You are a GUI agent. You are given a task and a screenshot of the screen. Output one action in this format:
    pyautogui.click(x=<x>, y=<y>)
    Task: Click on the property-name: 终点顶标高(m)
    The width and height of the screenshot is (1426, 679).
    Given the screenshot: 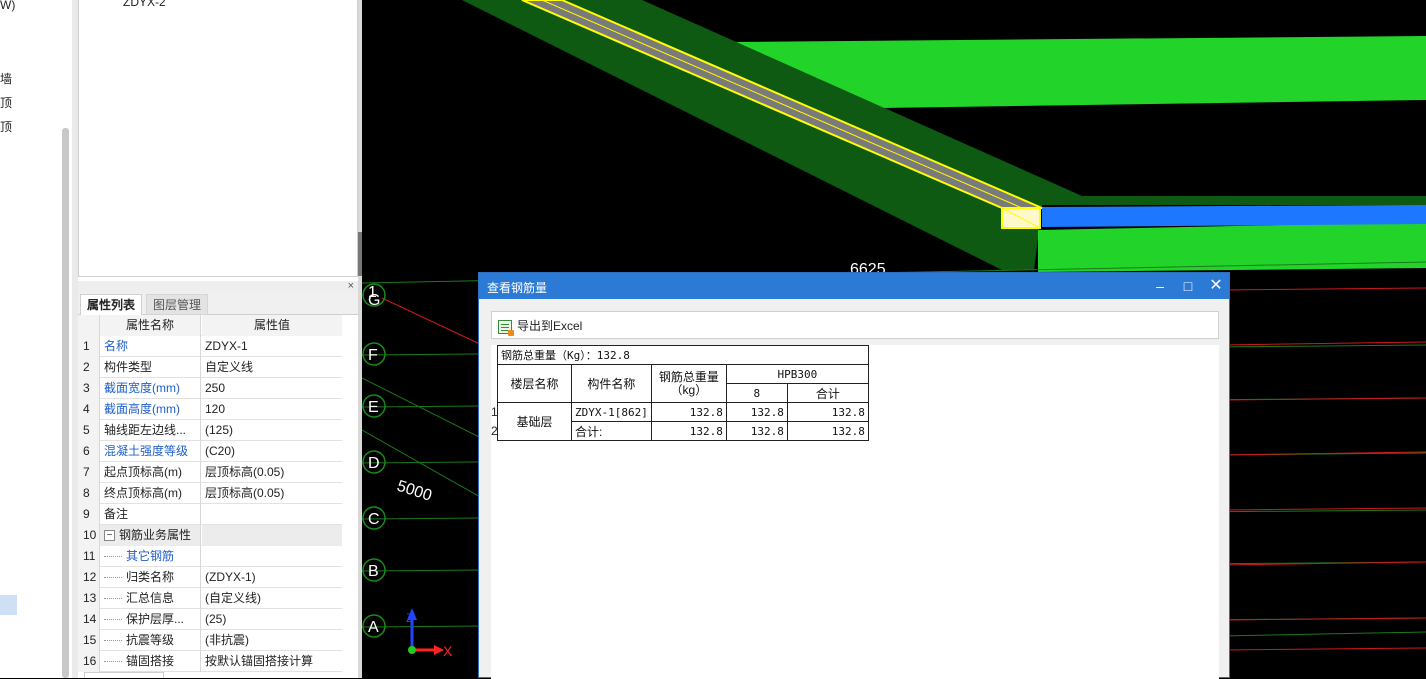 What is the action you would take?
    pyautogui.click(x=150, y=493)
    